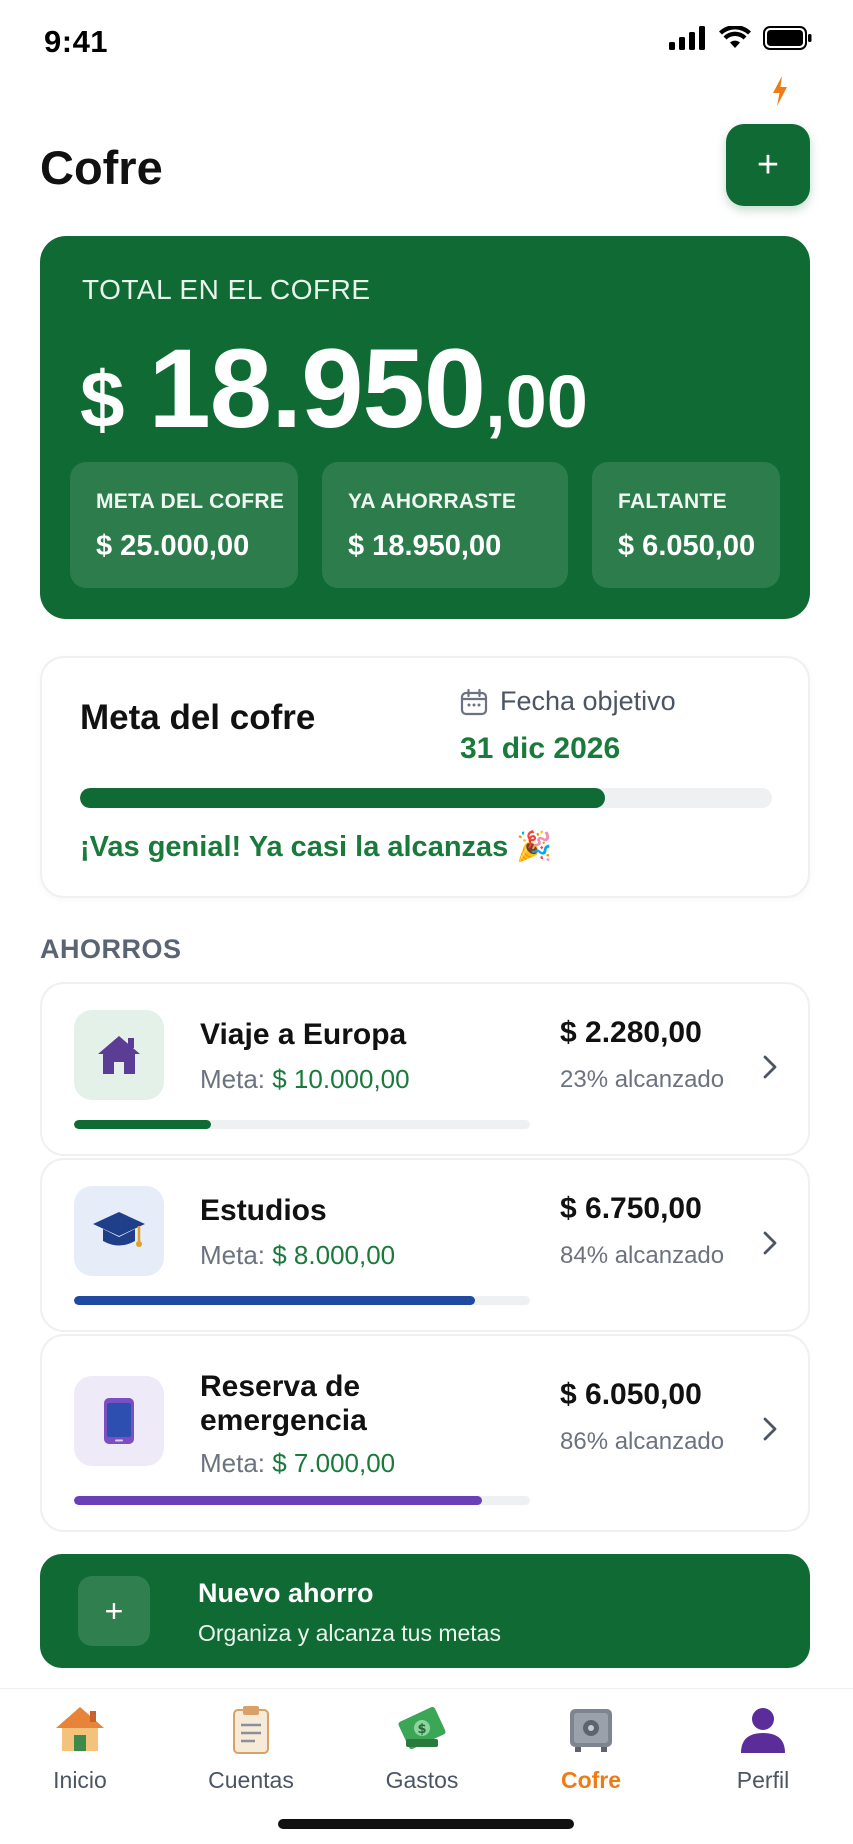 Image resolution: width=853 pixels, height=1844 pixels. Describe the element at coordinates (735, 37) in the screenshot. I see `wifi-icon` at that location.